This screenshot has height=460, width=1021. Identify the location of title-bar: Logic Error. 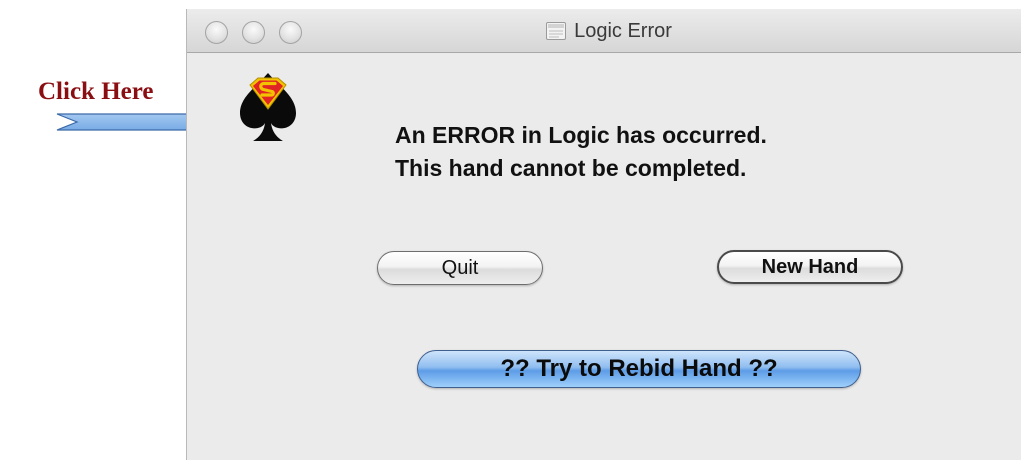
(604, 31).